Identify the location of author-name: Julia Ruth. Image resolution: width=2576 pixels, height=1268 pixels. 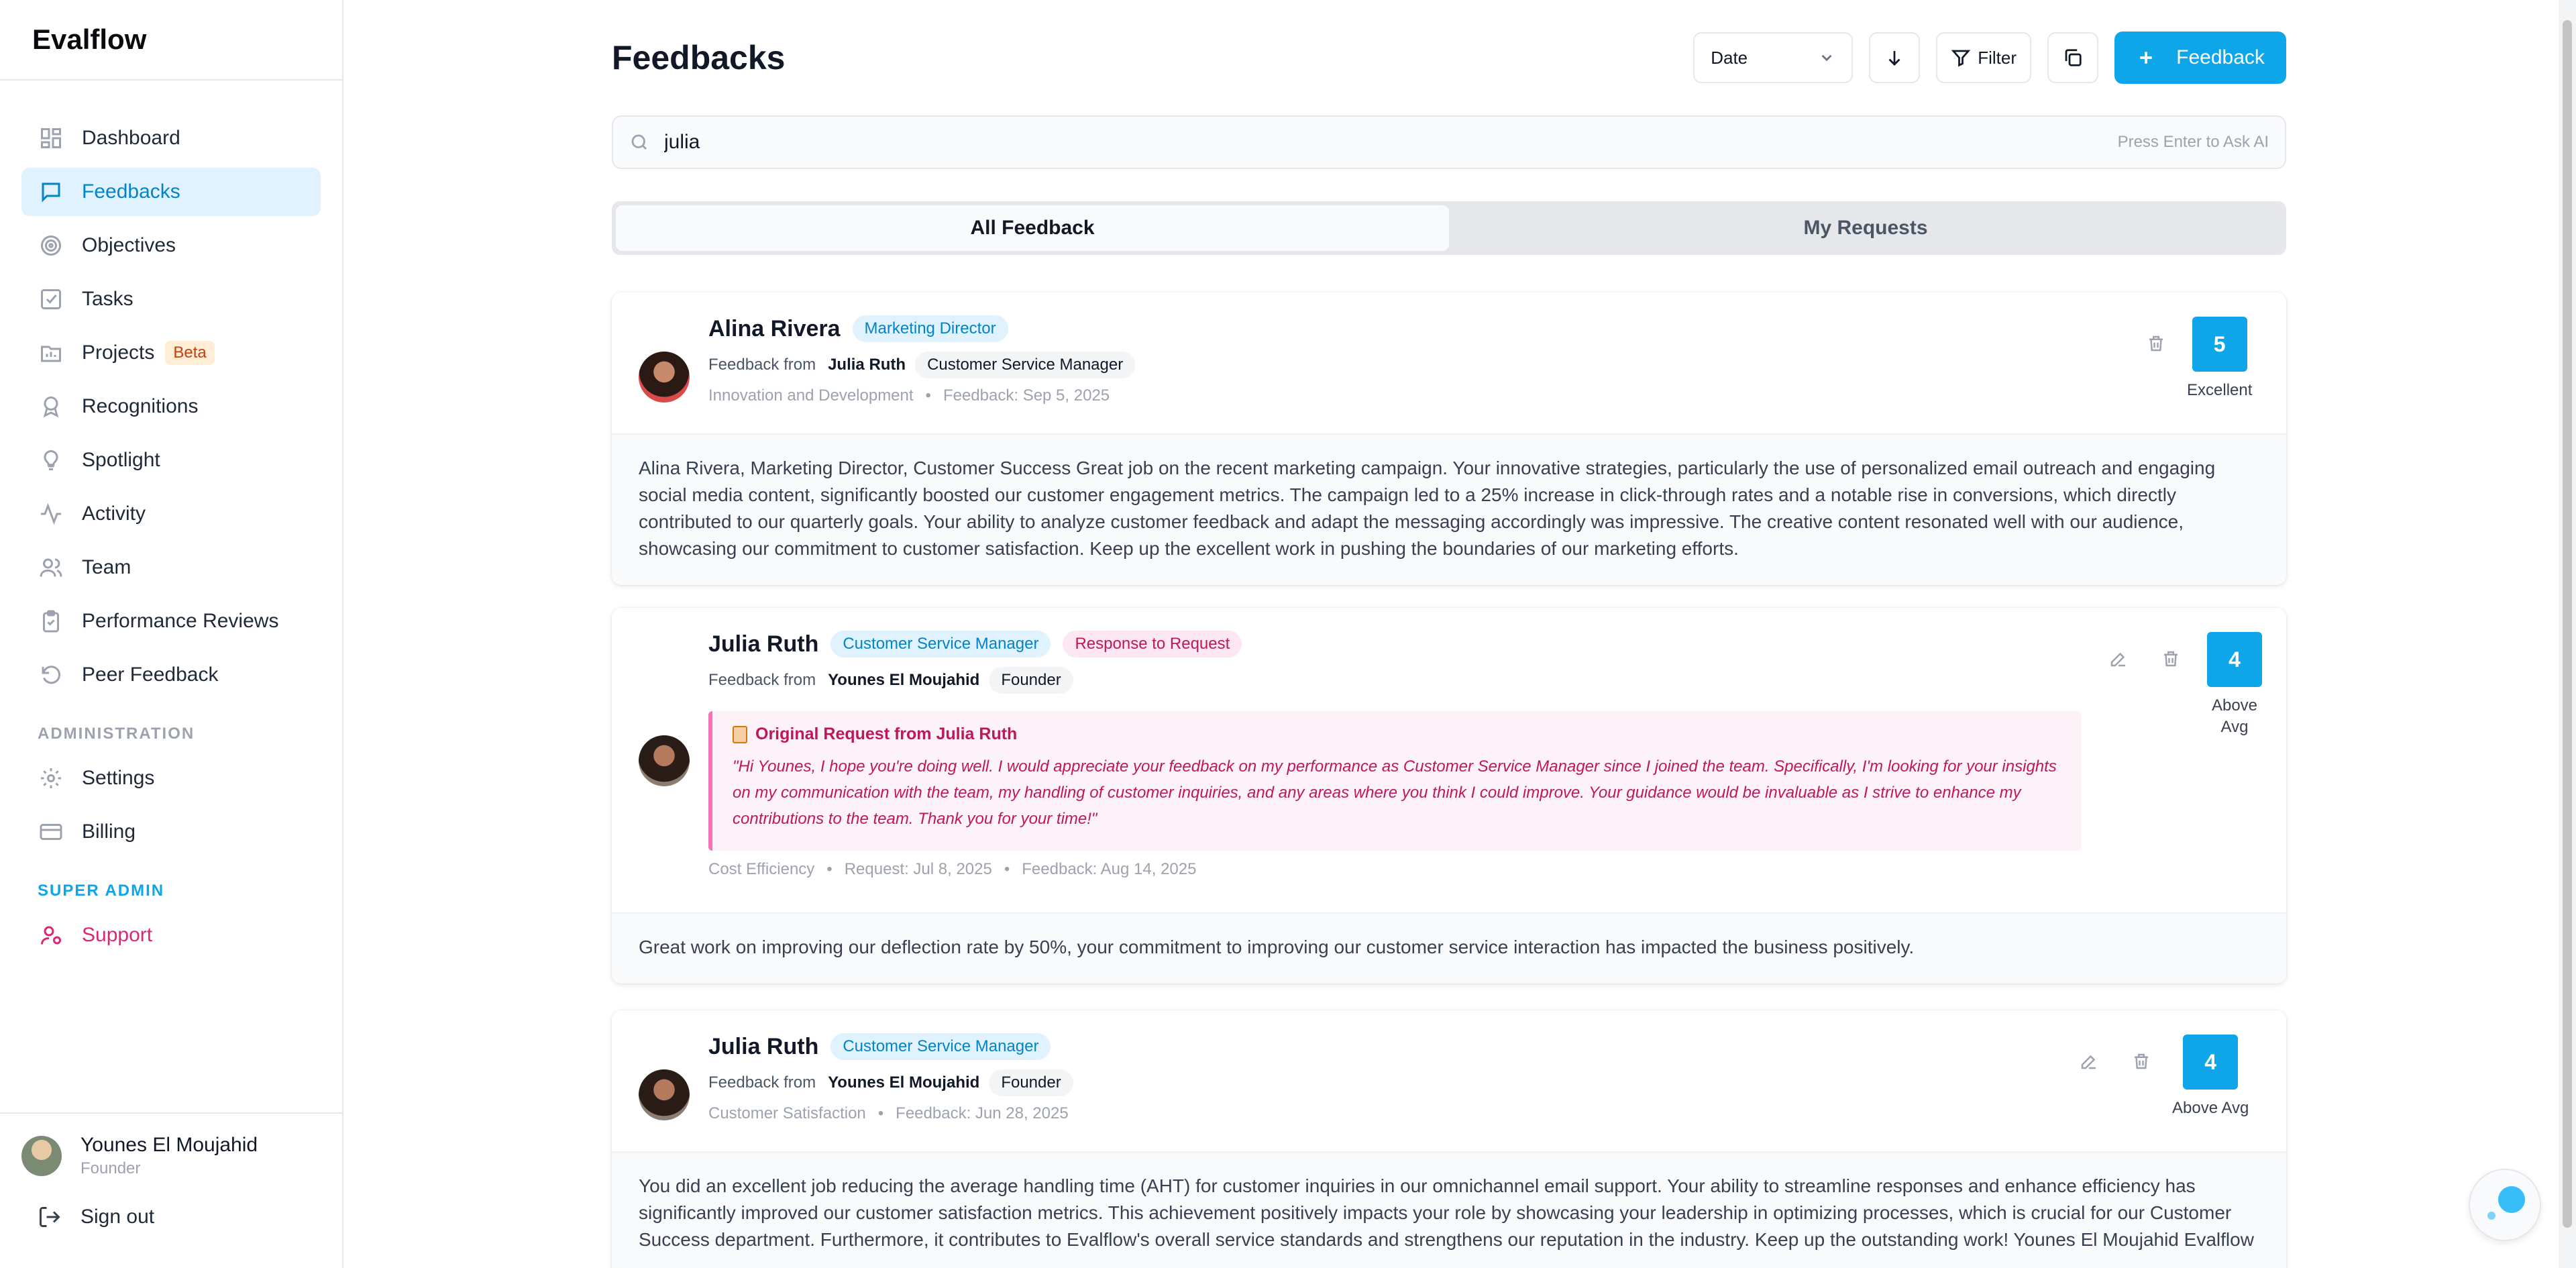
(867, 365).